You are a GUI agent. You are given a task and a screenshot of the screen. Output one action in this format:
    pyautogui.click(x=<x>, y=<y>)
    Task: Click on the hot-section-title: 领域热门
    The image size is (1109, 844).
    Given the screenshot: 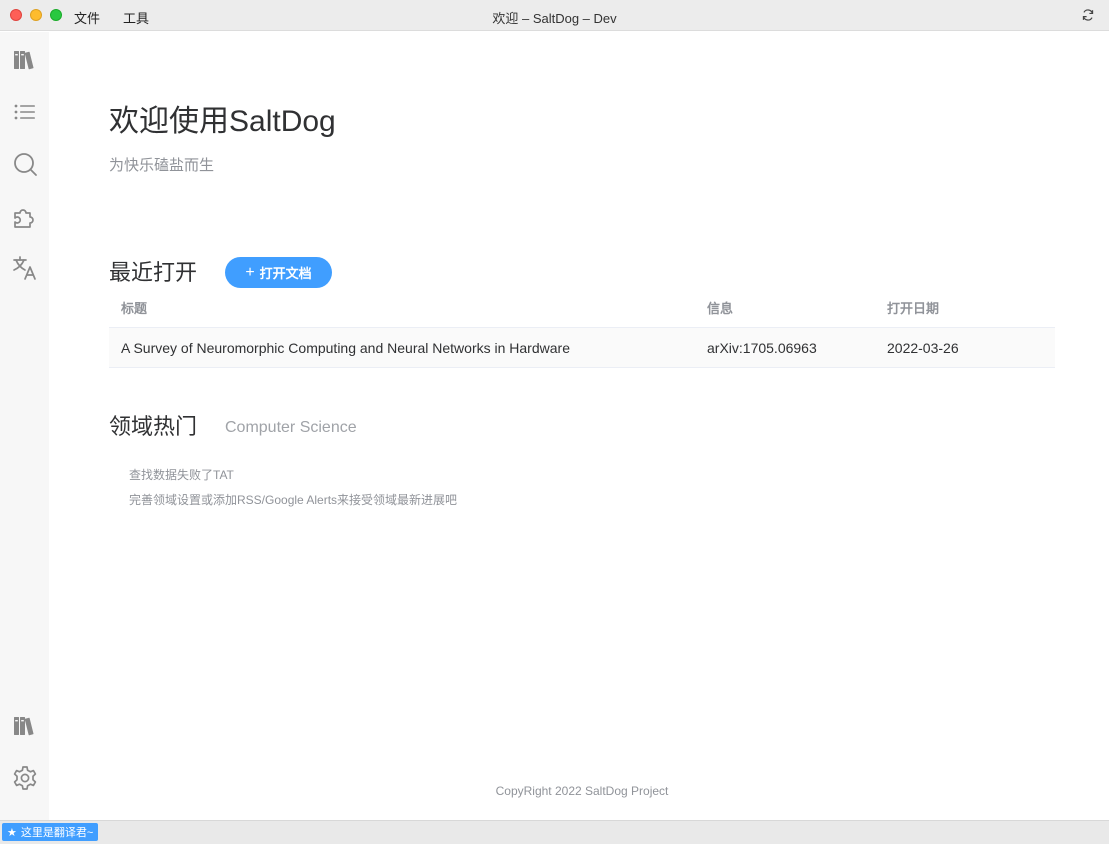 What is the action you would take?
    pyautogui.click(x=153, y=426)
    